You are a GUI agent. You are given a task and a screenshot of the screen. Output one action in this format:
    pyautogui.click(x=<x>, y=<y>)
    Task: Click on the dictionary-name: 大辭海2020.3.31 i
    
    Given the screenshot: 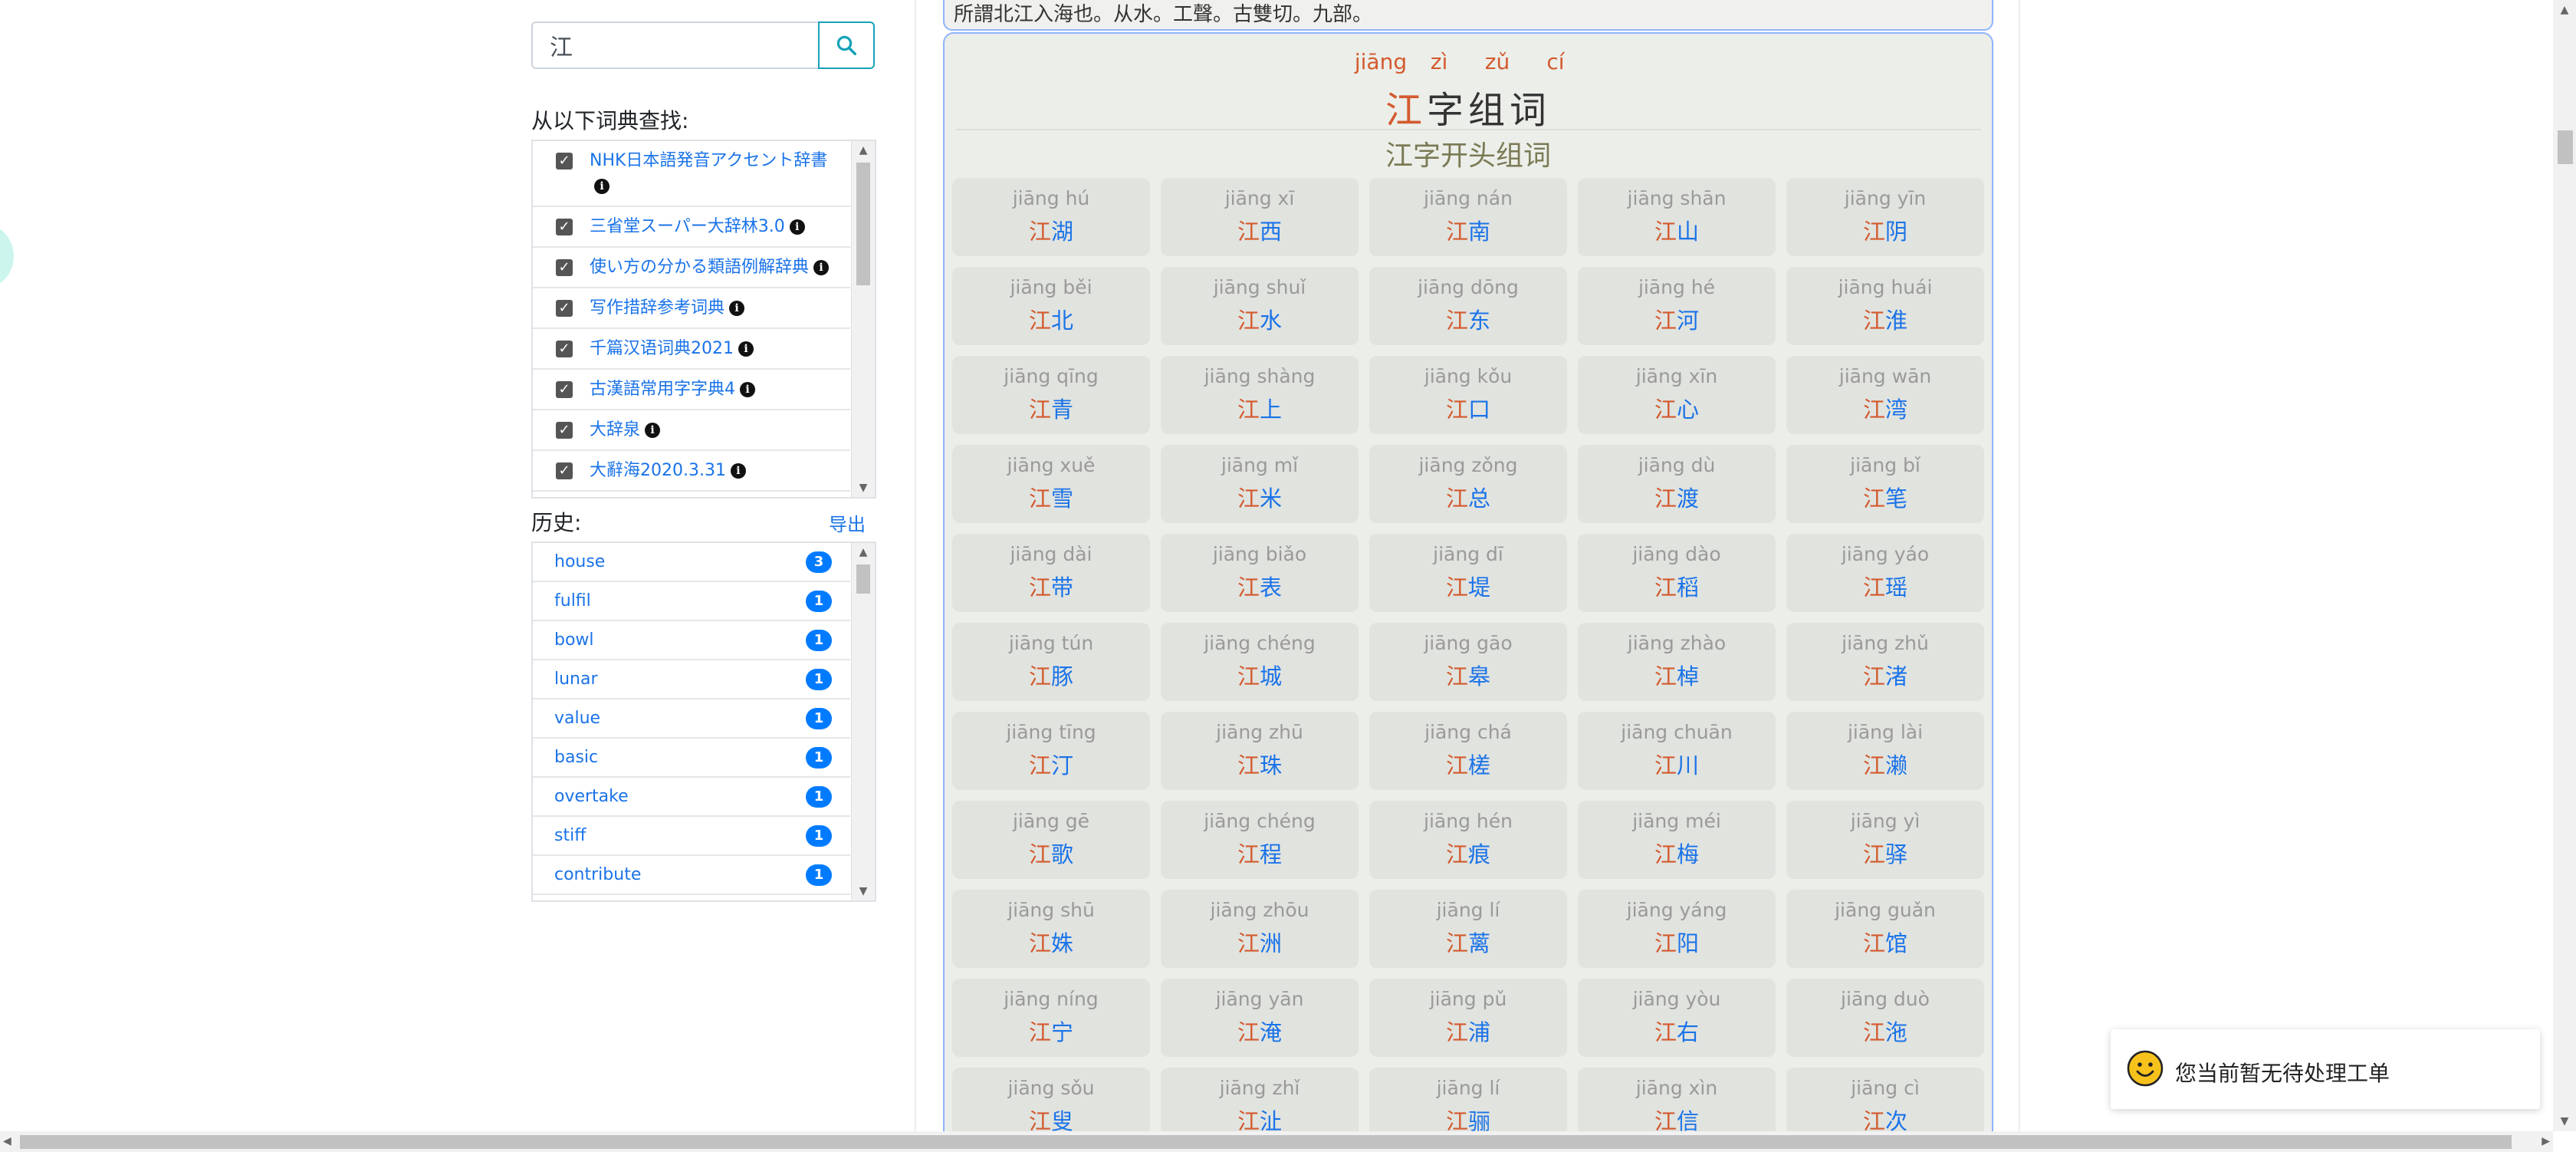 What is the action you would take?
    pyautogui.click(x=715, y=470)
    